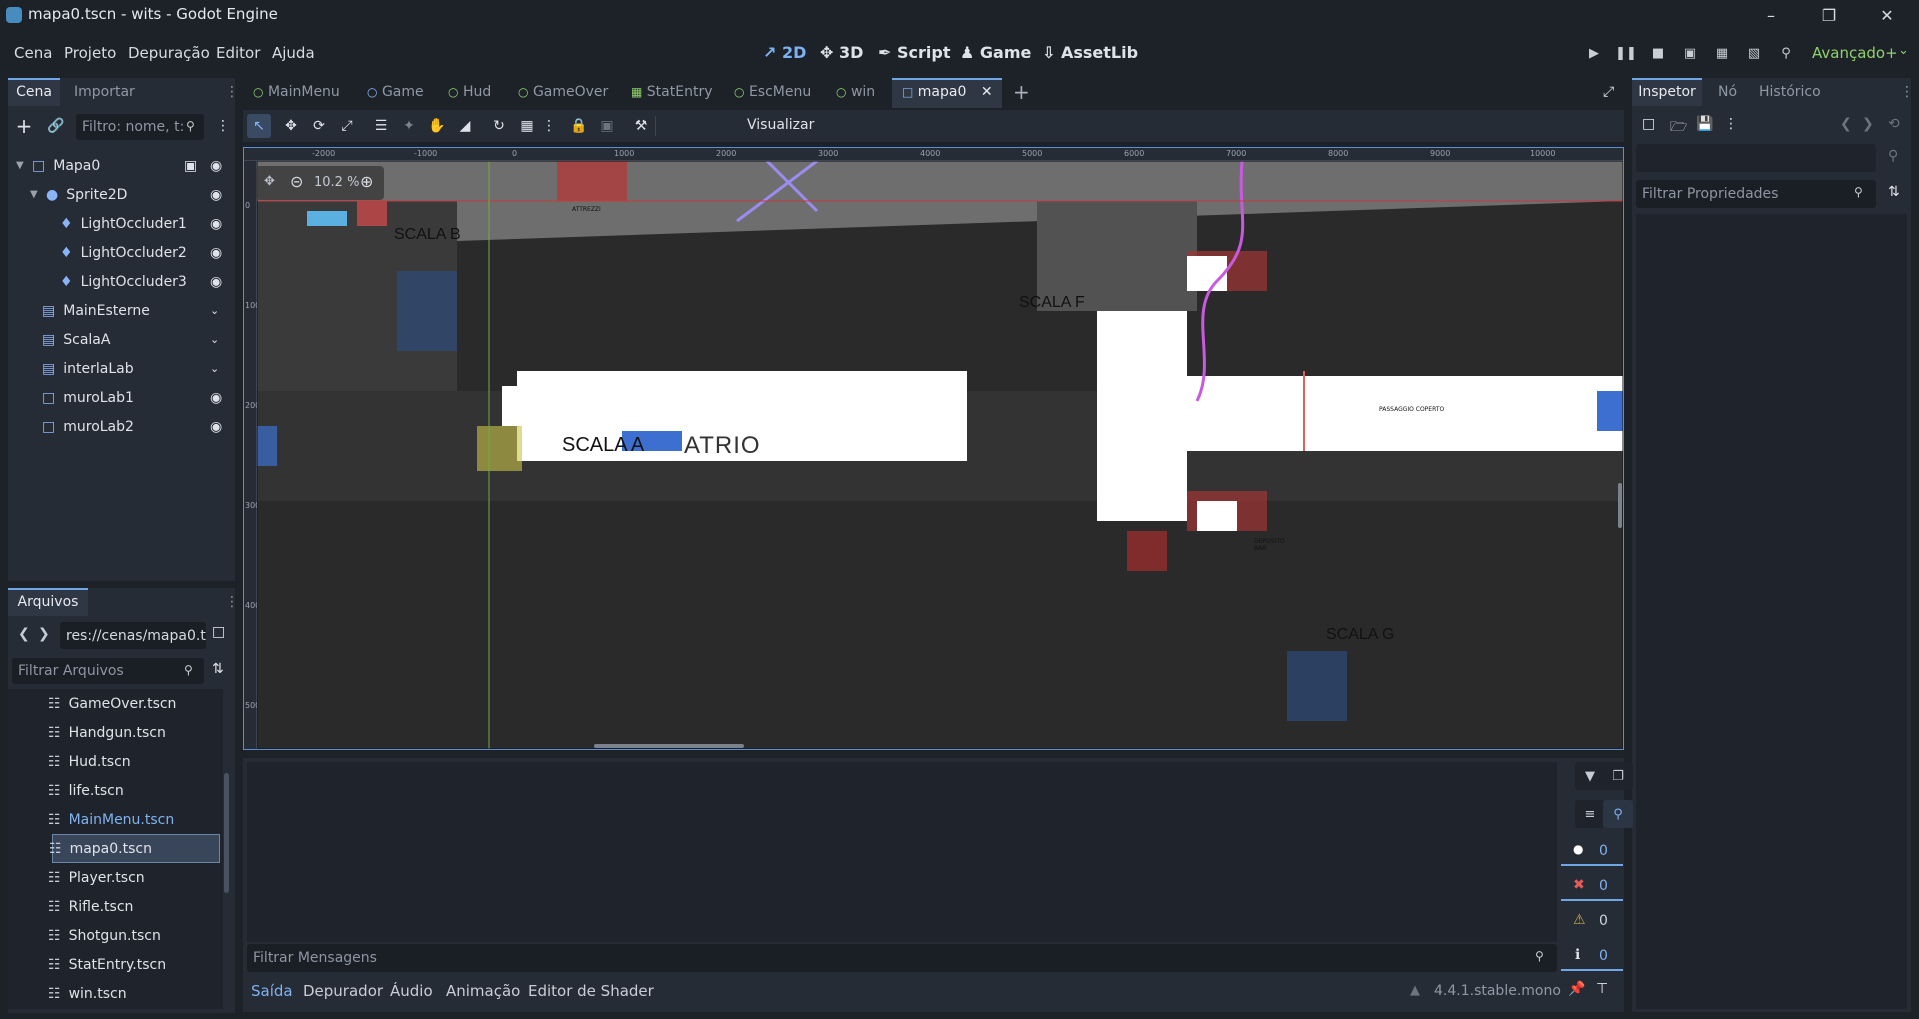 Image resolution: width=1919 pixels, height=1019 pixels. Describe the element at coordinates (1727, 92) in the screenshot. I see `tab-node: Nó` at that location.